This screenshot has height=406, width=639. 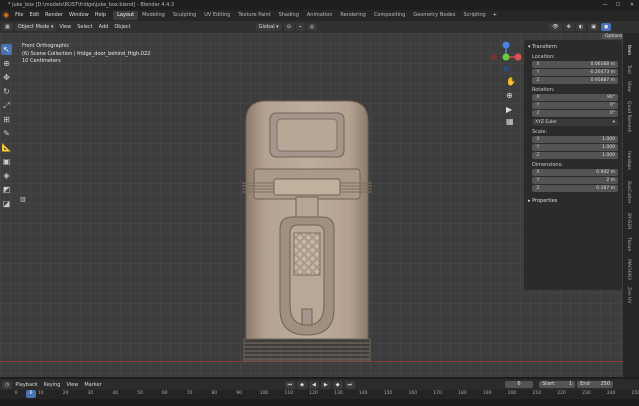 I want to click on tab-boxcutter: BoxCutter, so click(x=628, y=192).